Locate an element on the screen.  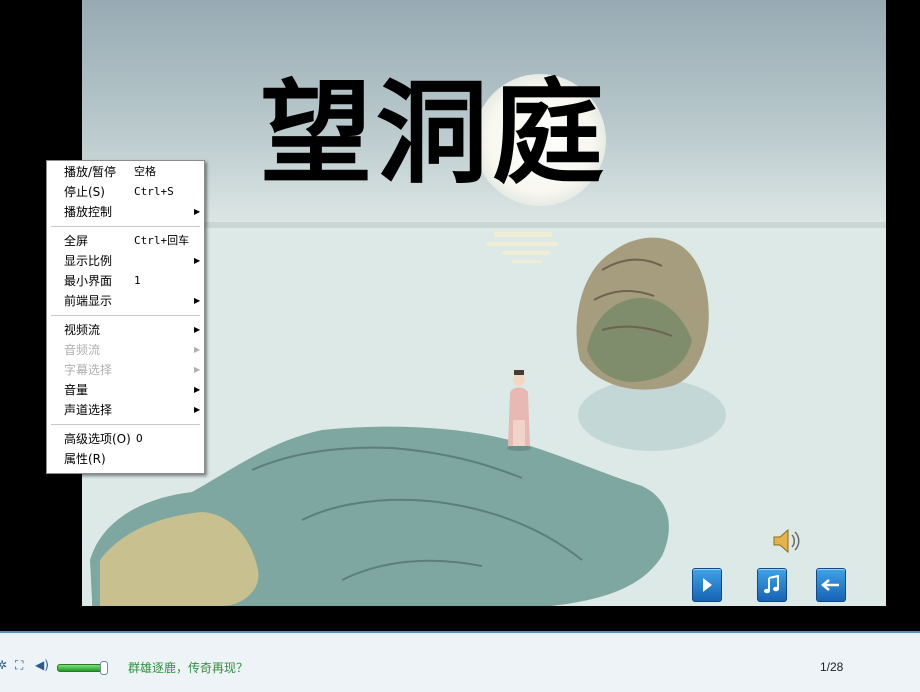
player-gap is located at coordinates (460, 618).